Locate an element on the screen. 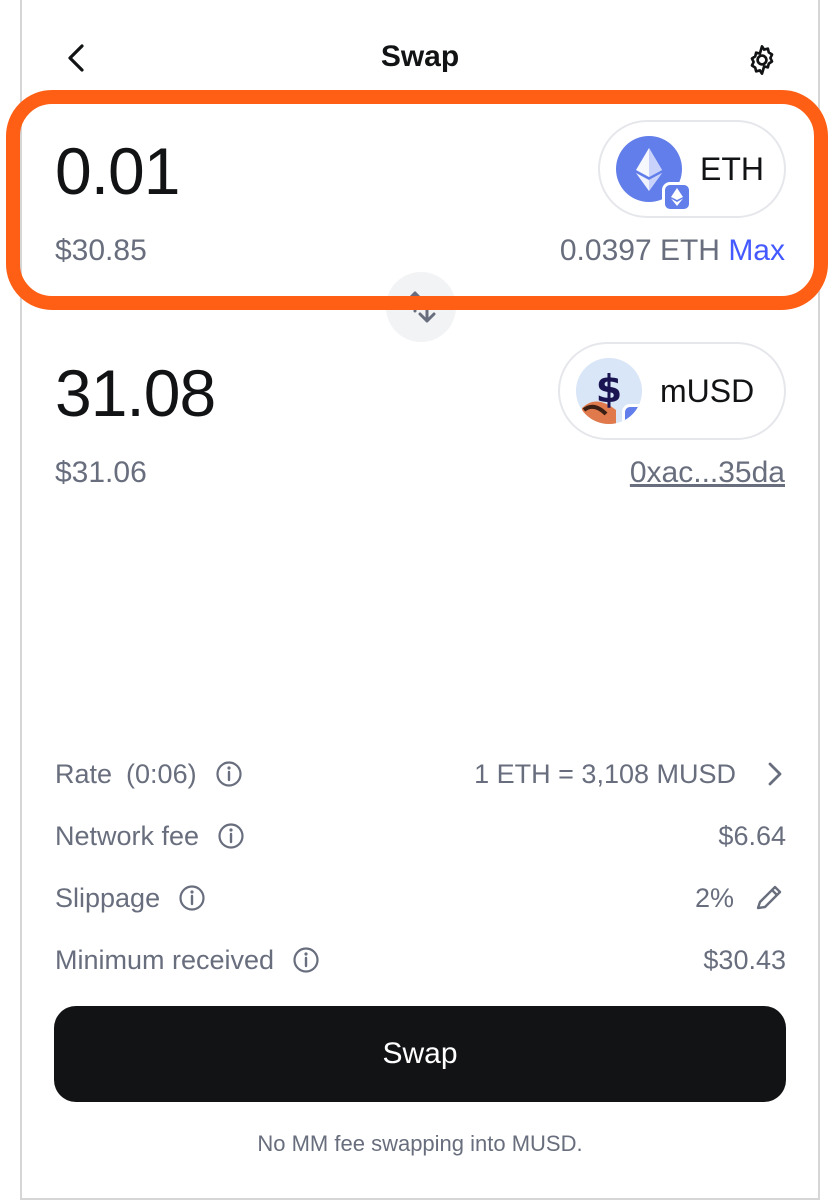 Image resolution: width=840 pixels, height=1200 pixels. page-title: Swap is located at coordinates (420, 56).